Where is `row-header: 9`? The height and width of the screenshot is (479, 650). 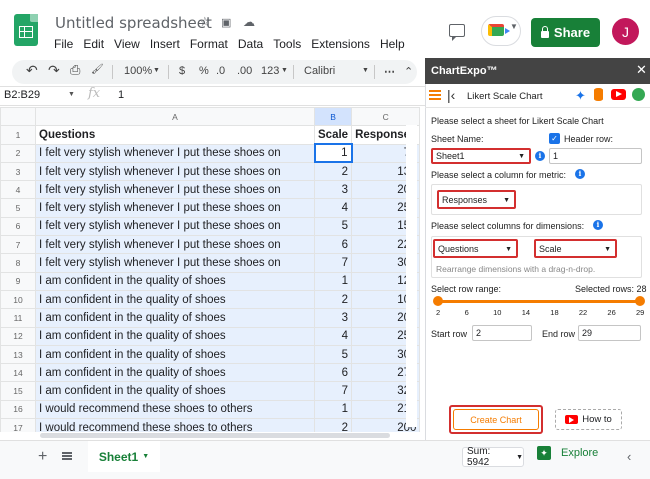 row-header: 9 is located at coordinates (18, 281).